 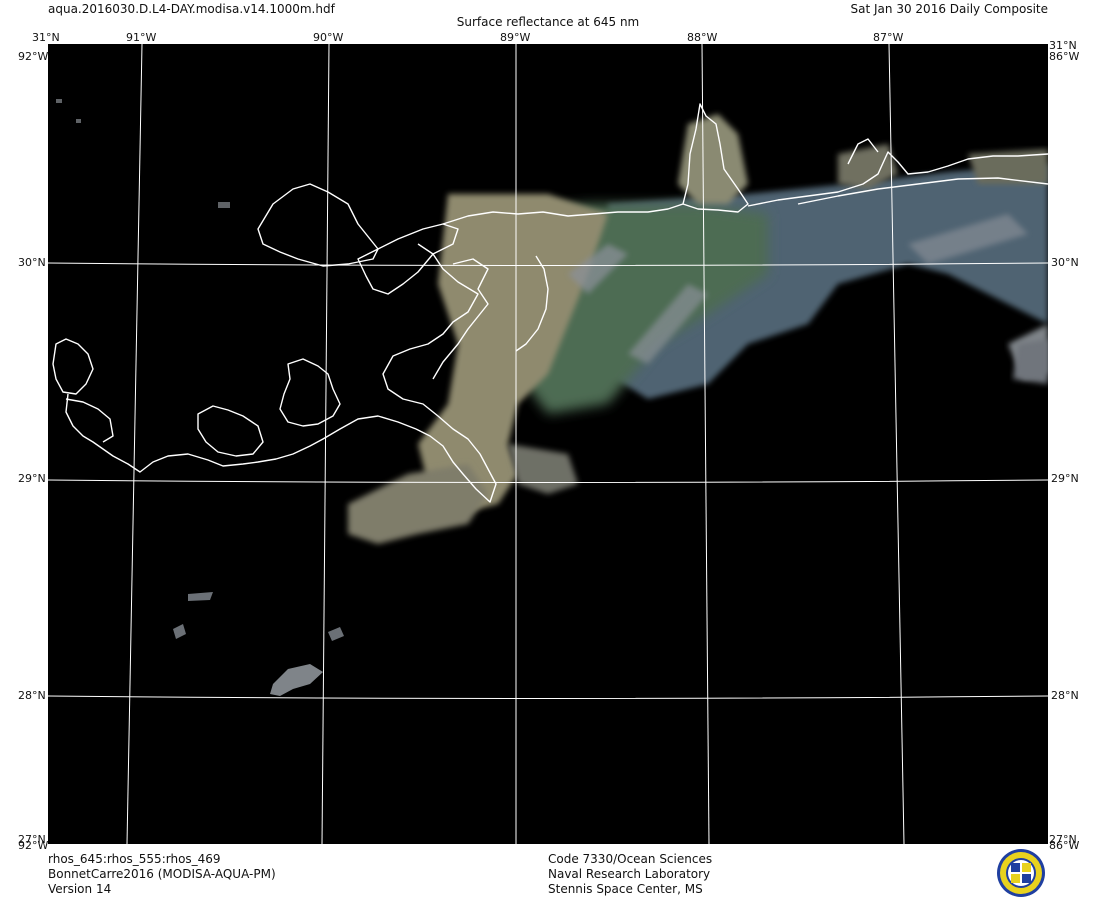 I want to click on lat-label-right-30: 30°N, so click(x=1065, y=262).